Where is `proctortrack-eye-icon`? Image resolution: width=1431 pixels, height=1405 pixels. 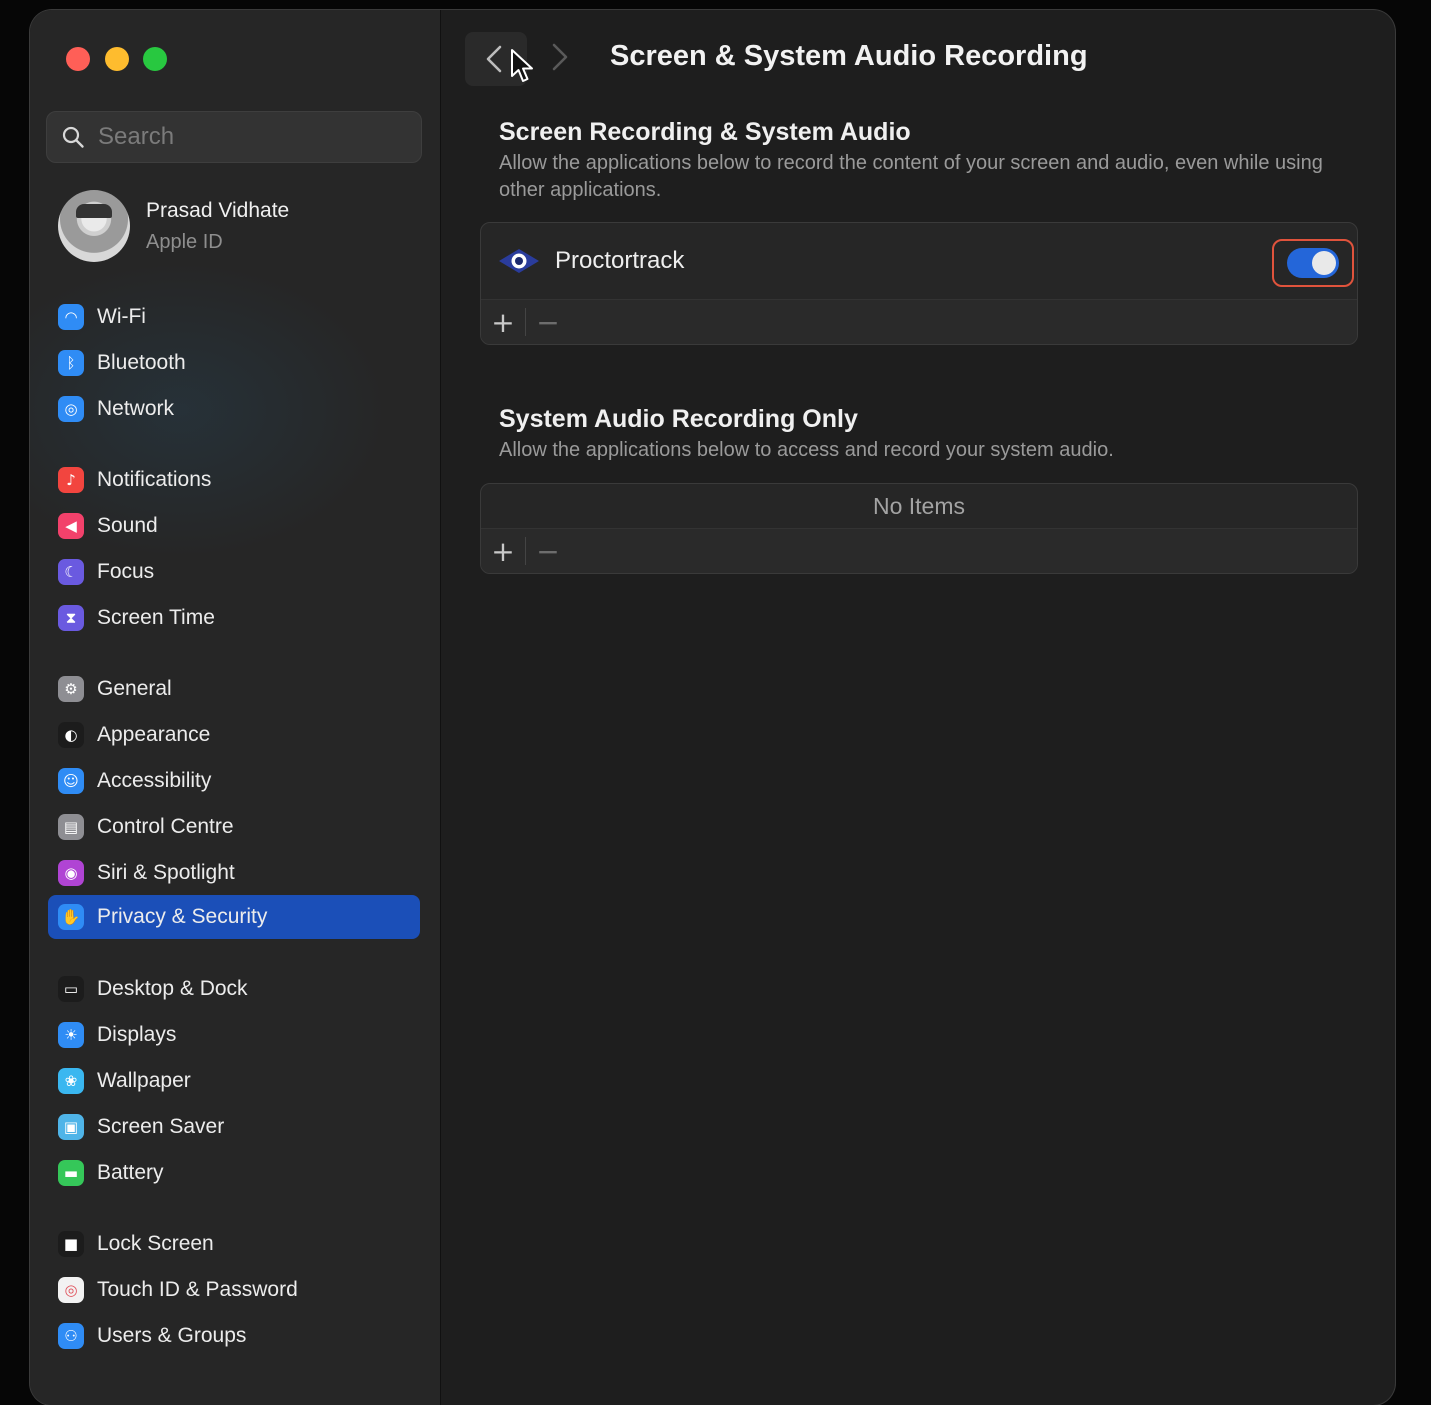
proctortrack-eye-icon is located at coordinates (519, 261).